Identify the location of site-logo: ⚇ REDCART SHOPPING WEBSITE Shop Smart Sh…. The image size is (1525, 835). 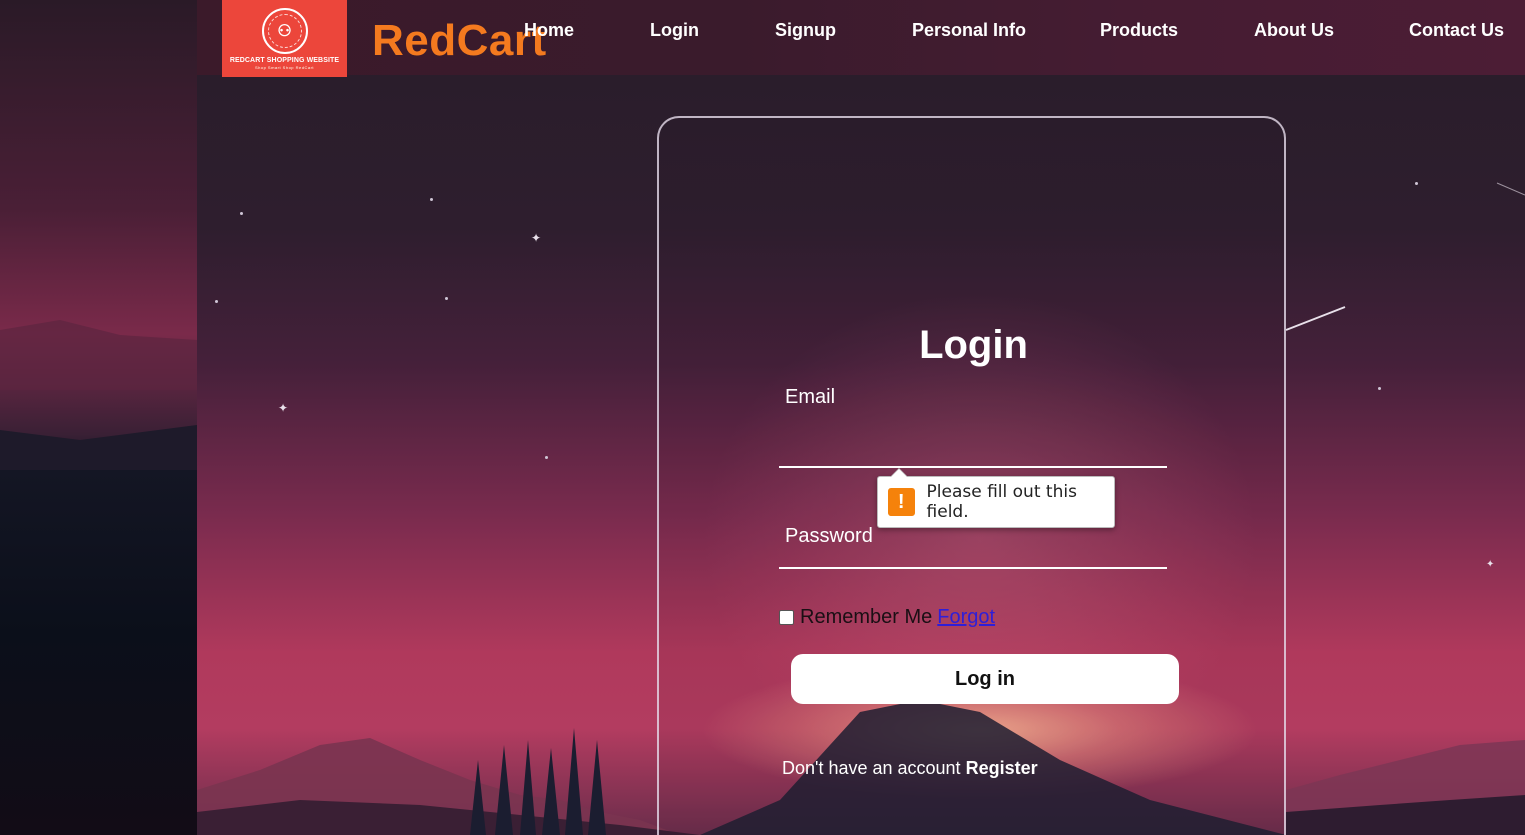
(284, 38).